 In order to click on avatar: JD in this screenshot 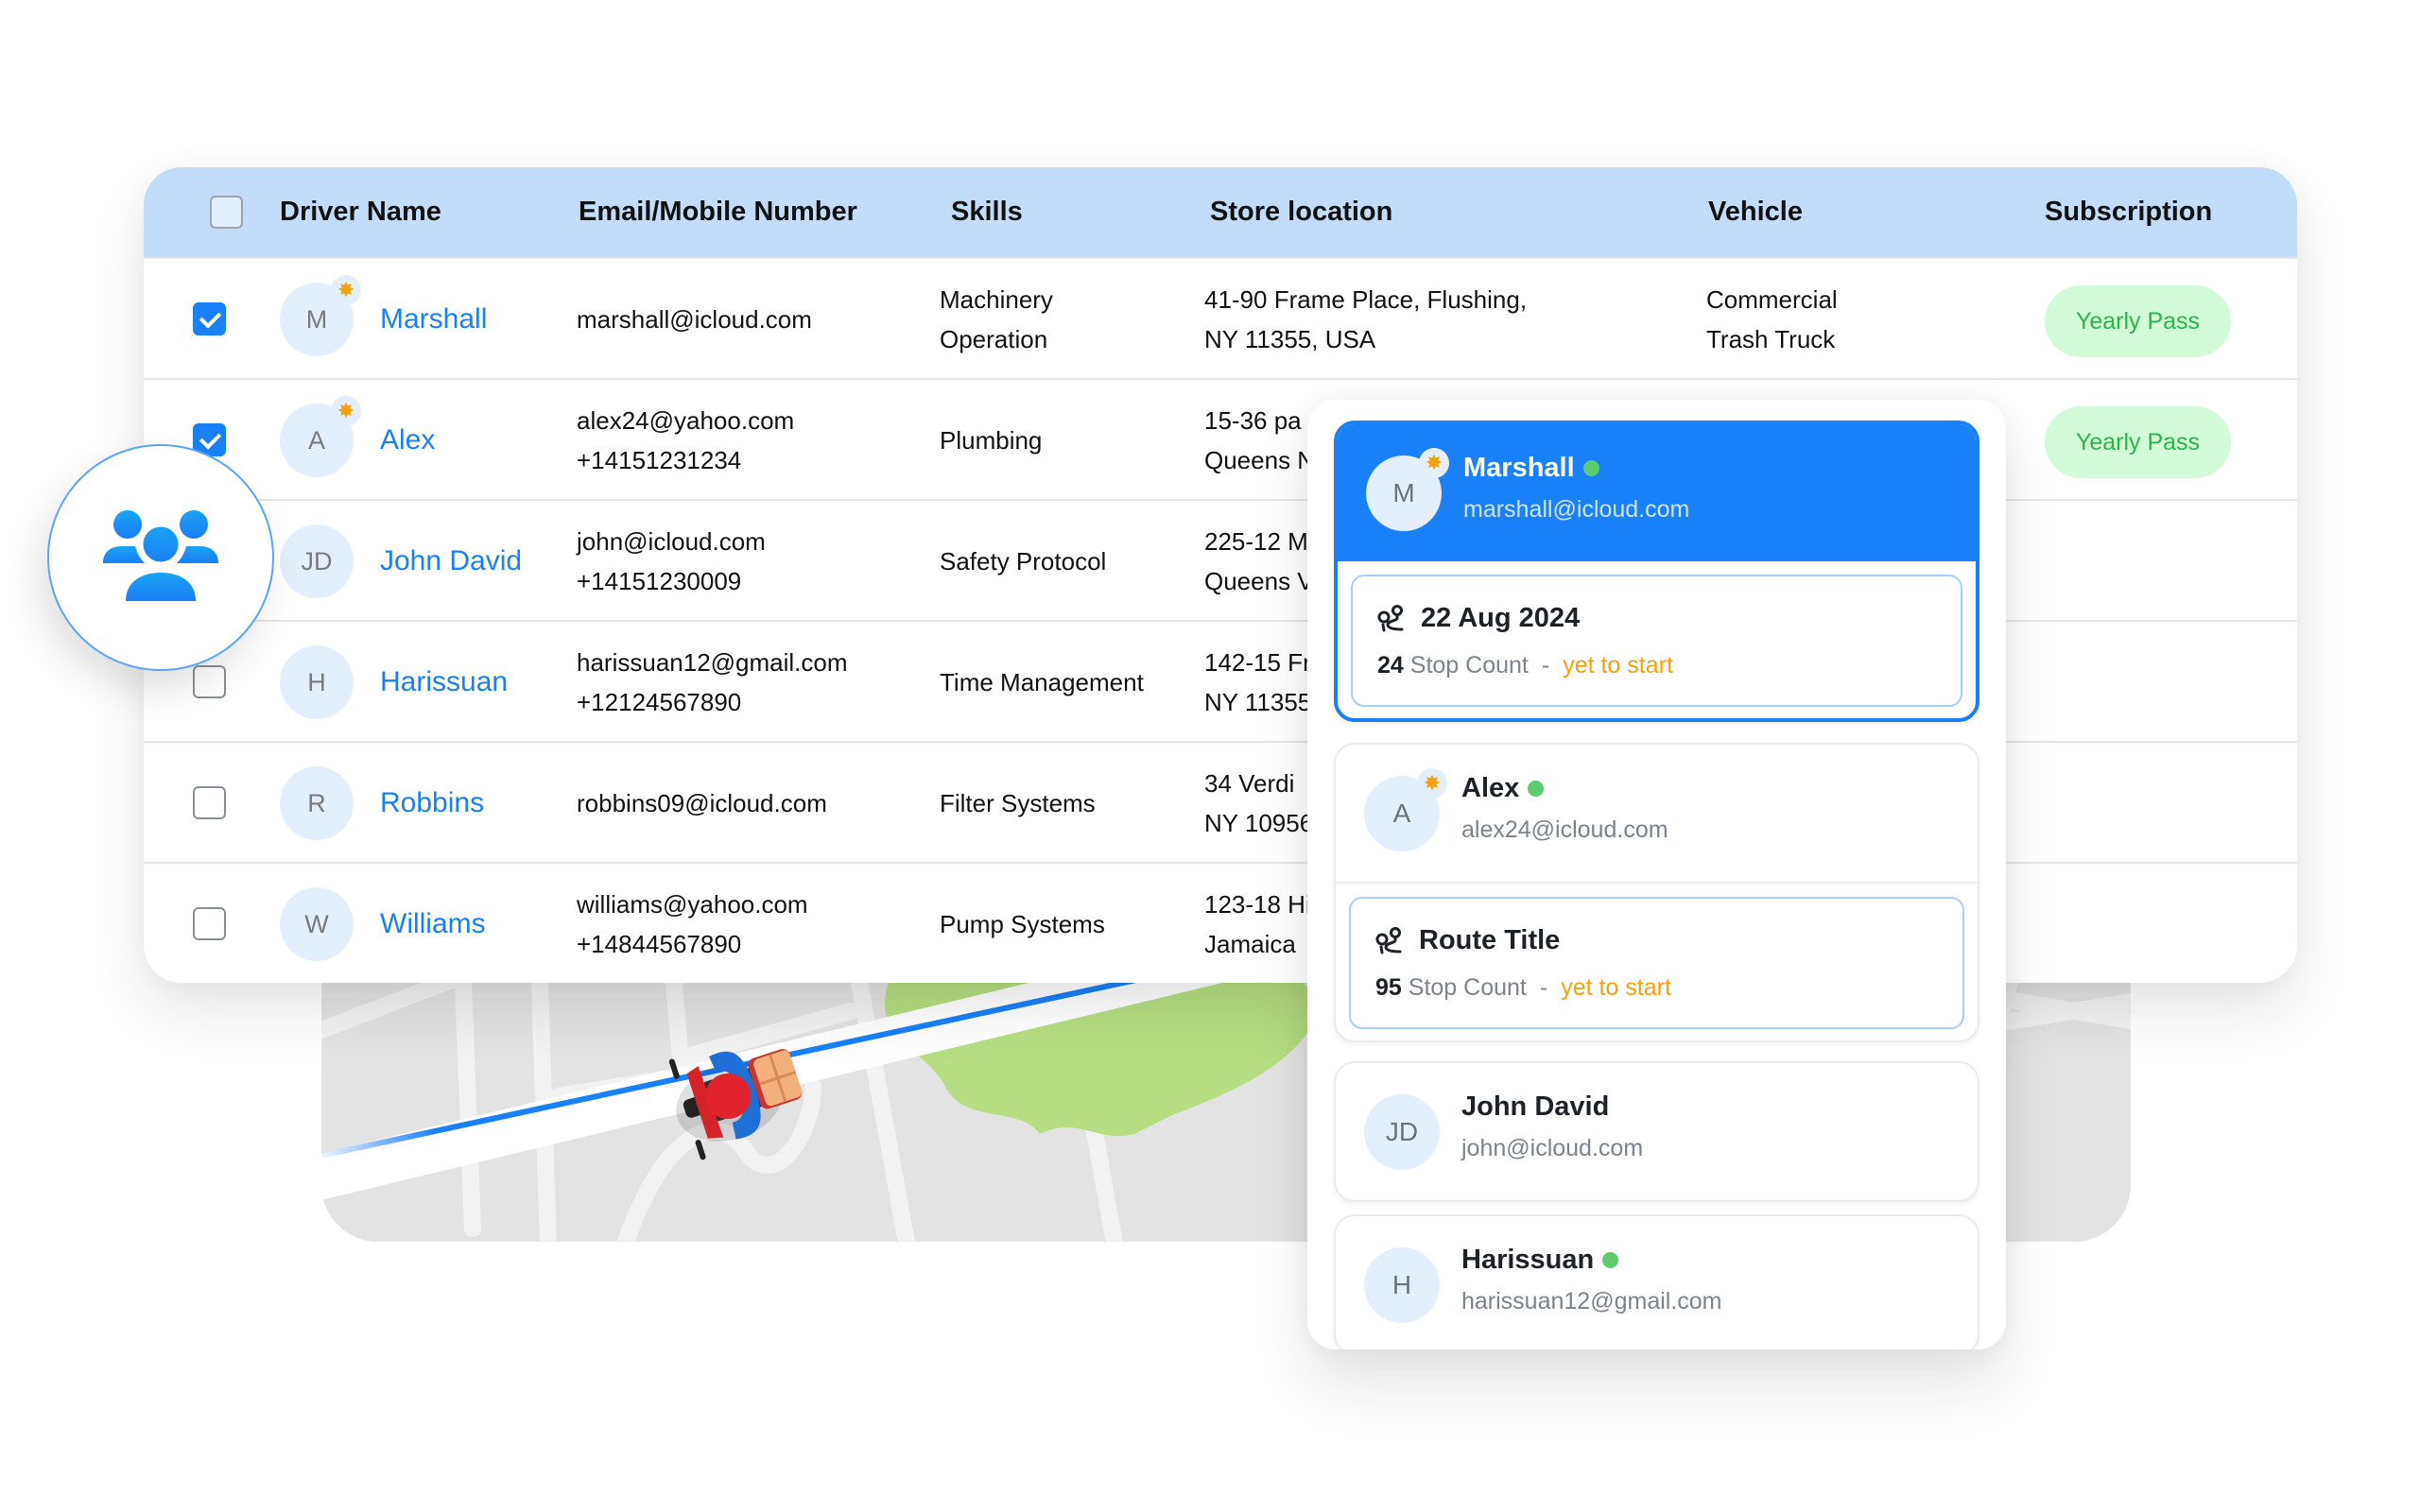, I will do `click(317, 561)`.